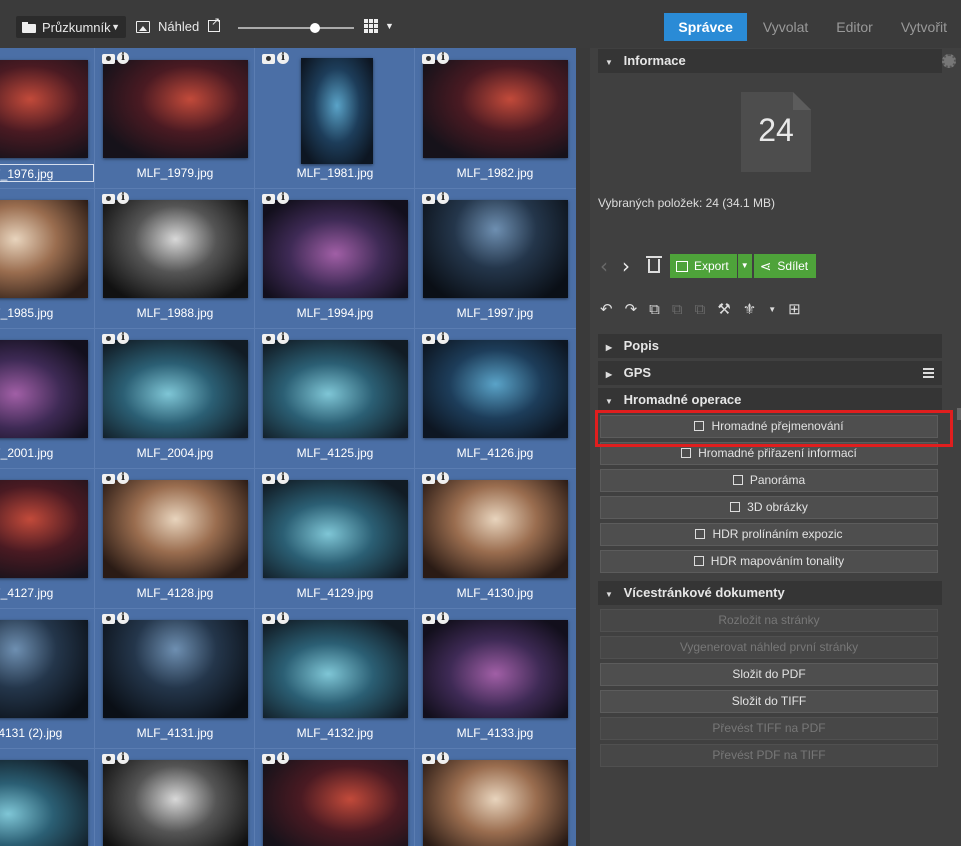  I want to click on thumbnail-cell: iMLF_2001.jpg, so click(47, 397).